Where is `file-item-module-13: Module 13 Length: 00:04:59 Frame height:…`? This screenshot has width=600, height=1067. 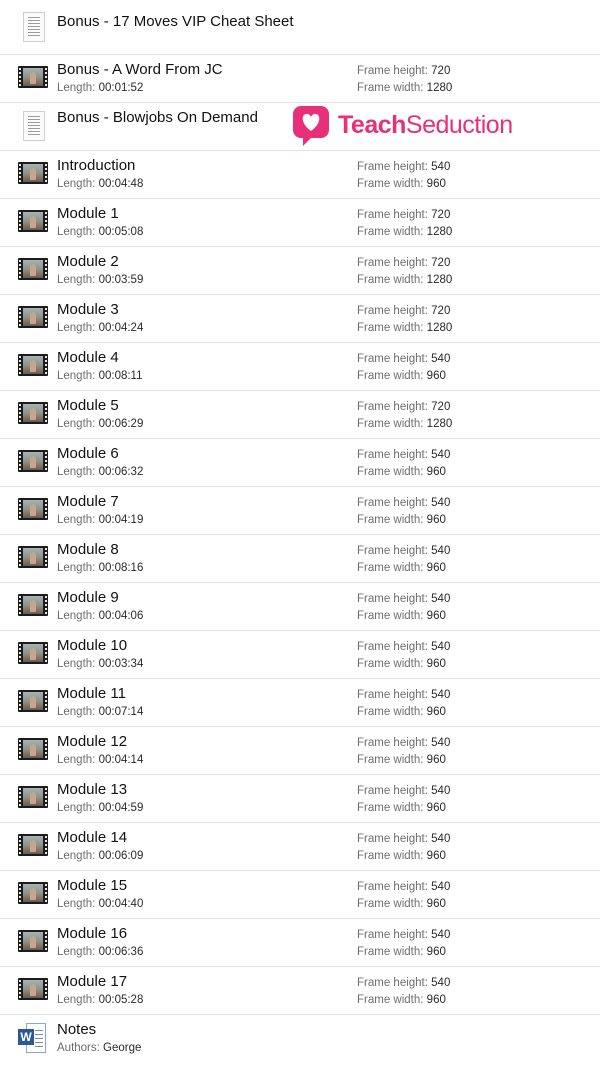
file-item-module-13: Module 13 Length: 00:04:59 Frame height:… is located at coordinates (300, 799).